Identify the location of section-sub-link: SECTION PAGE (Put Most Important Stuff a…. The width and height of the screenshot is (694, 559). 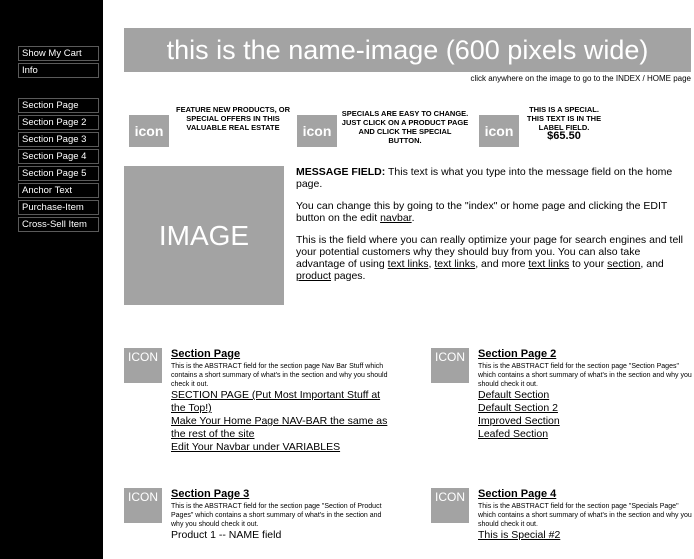
(284, 402).